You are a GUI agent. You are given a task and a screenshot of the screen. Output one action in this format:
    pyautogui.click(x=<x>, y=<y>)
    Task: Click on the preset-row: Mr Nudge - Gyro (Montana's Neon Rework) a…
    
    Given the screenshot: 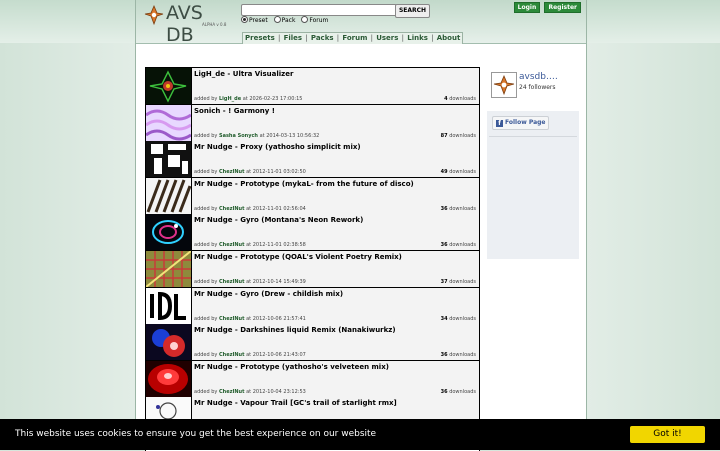 What is the action you would take?
    pyautogui.click(x=312, y=233)
    